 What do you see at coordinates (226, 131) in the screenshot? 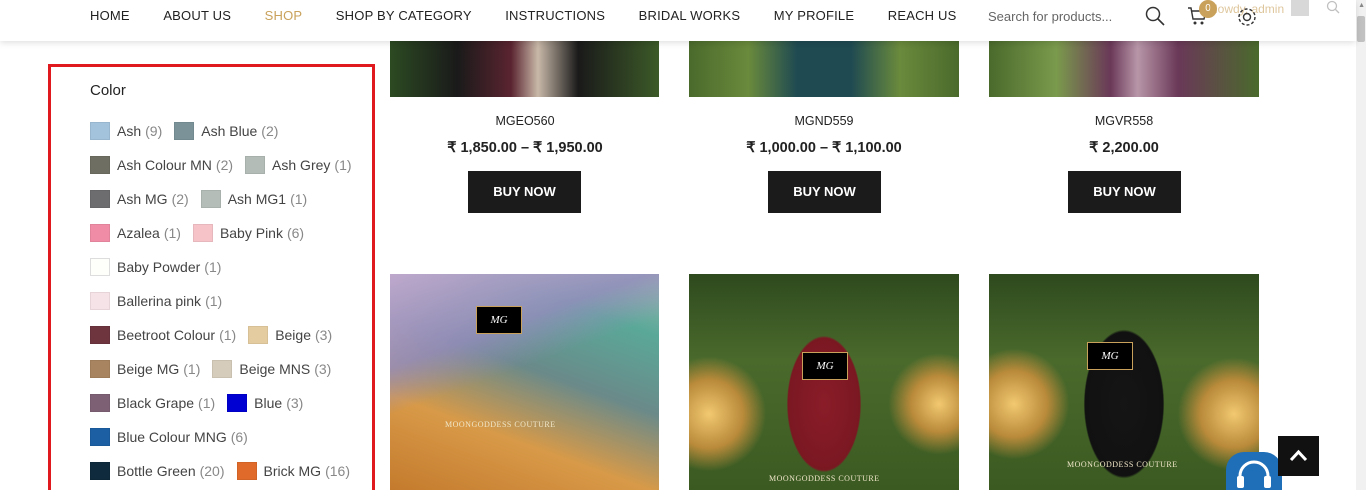
I see `color-option-ash-blue: Ash Blue (2)` at bounding box center [226, 131].